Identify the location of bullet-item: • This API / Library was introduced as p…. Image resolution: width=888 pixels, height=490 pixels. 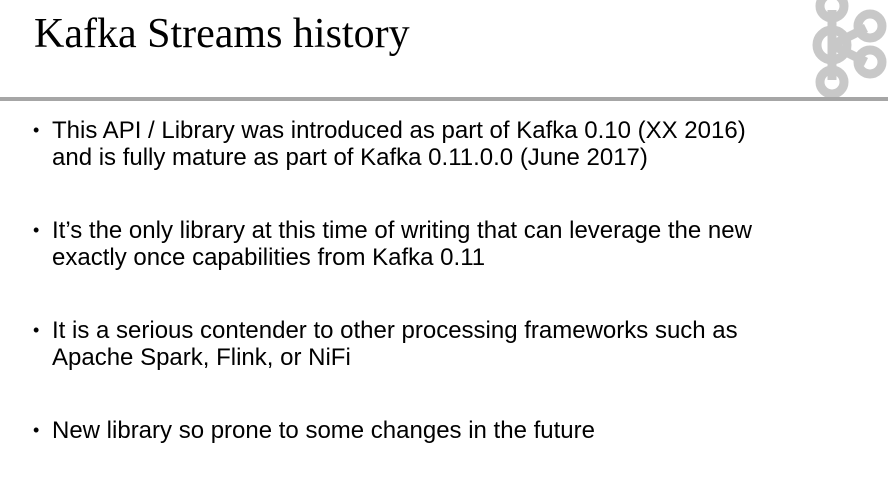
(448, 144).